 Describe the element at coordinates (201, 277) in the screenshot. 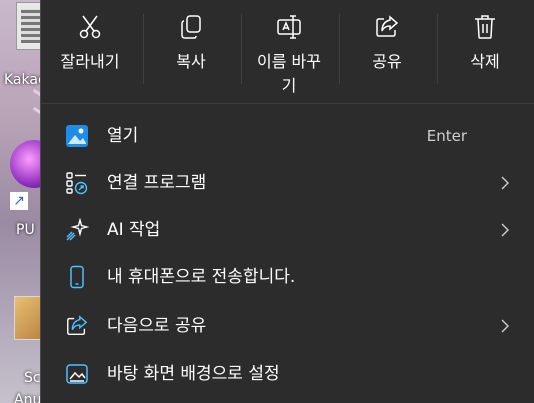

I see `menu-item-label: 내 휴대폰으로 전송합니다.` at that location.